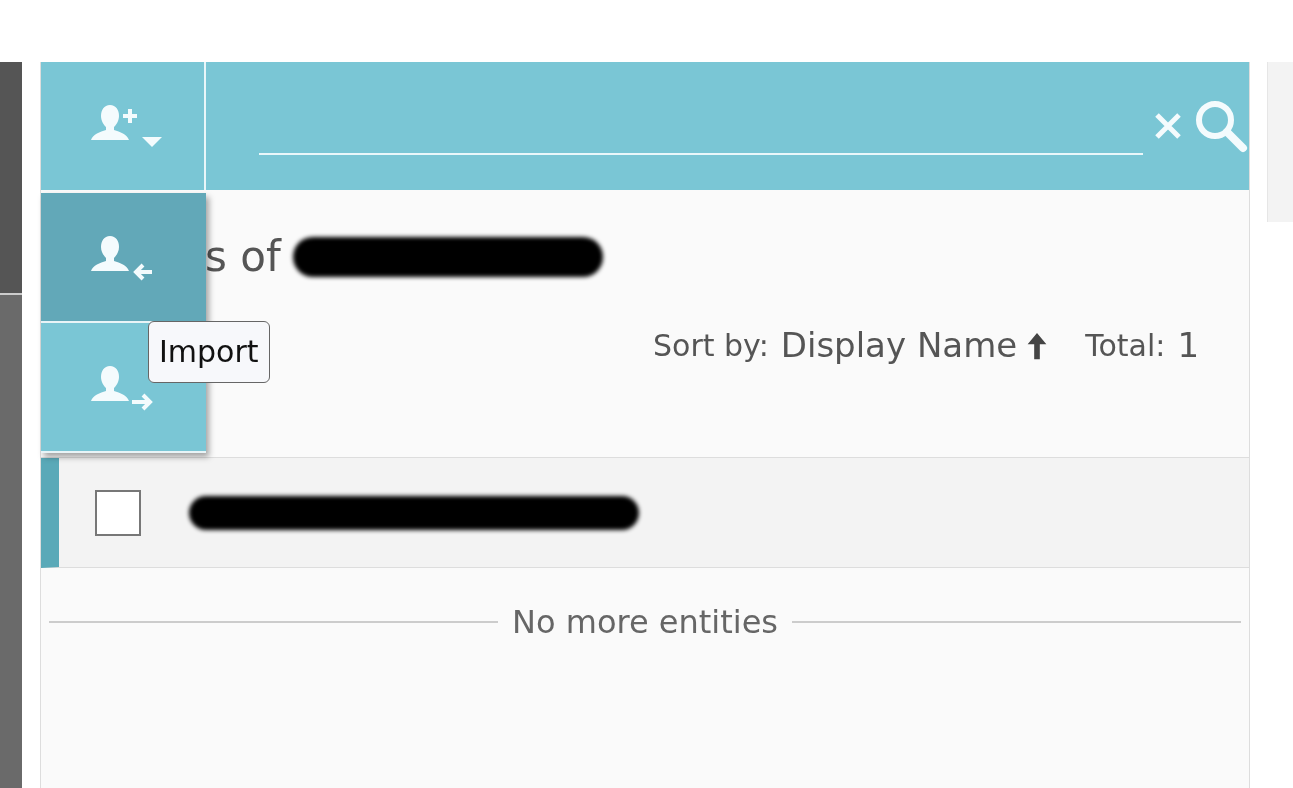 Image resolution: width=1293 pixels, height=788 pixels. Describe the element at coordinates (1188, 345) in the screenshot. I see `total-count: 1` at that location.